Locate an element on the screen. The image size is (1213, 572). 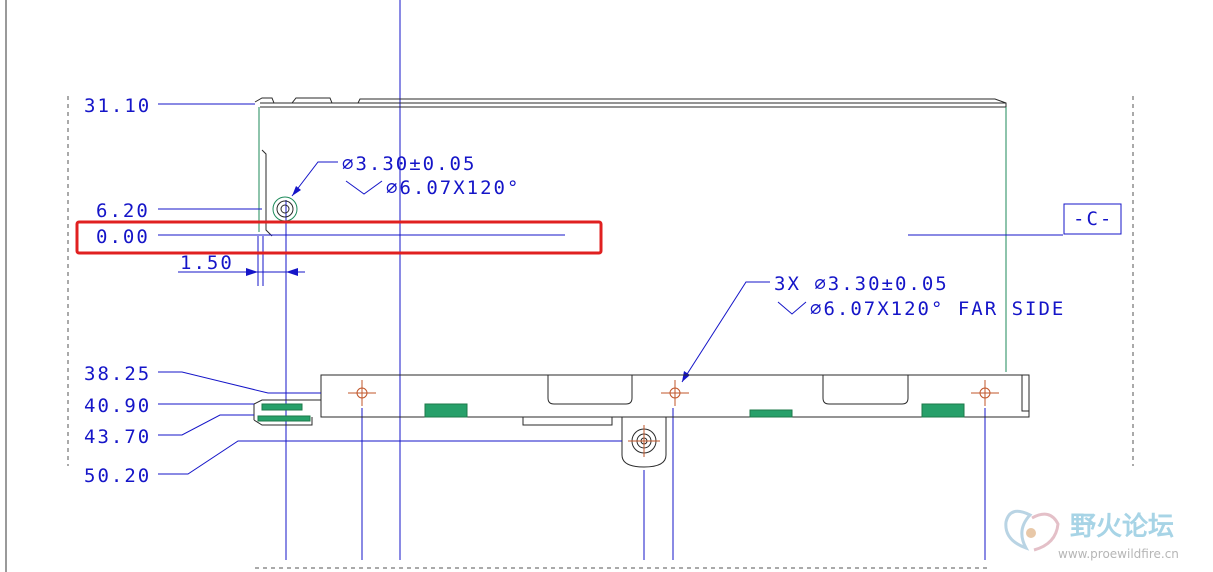
bottom-hole-countersink-symbol is located at coordinates (792, 308).